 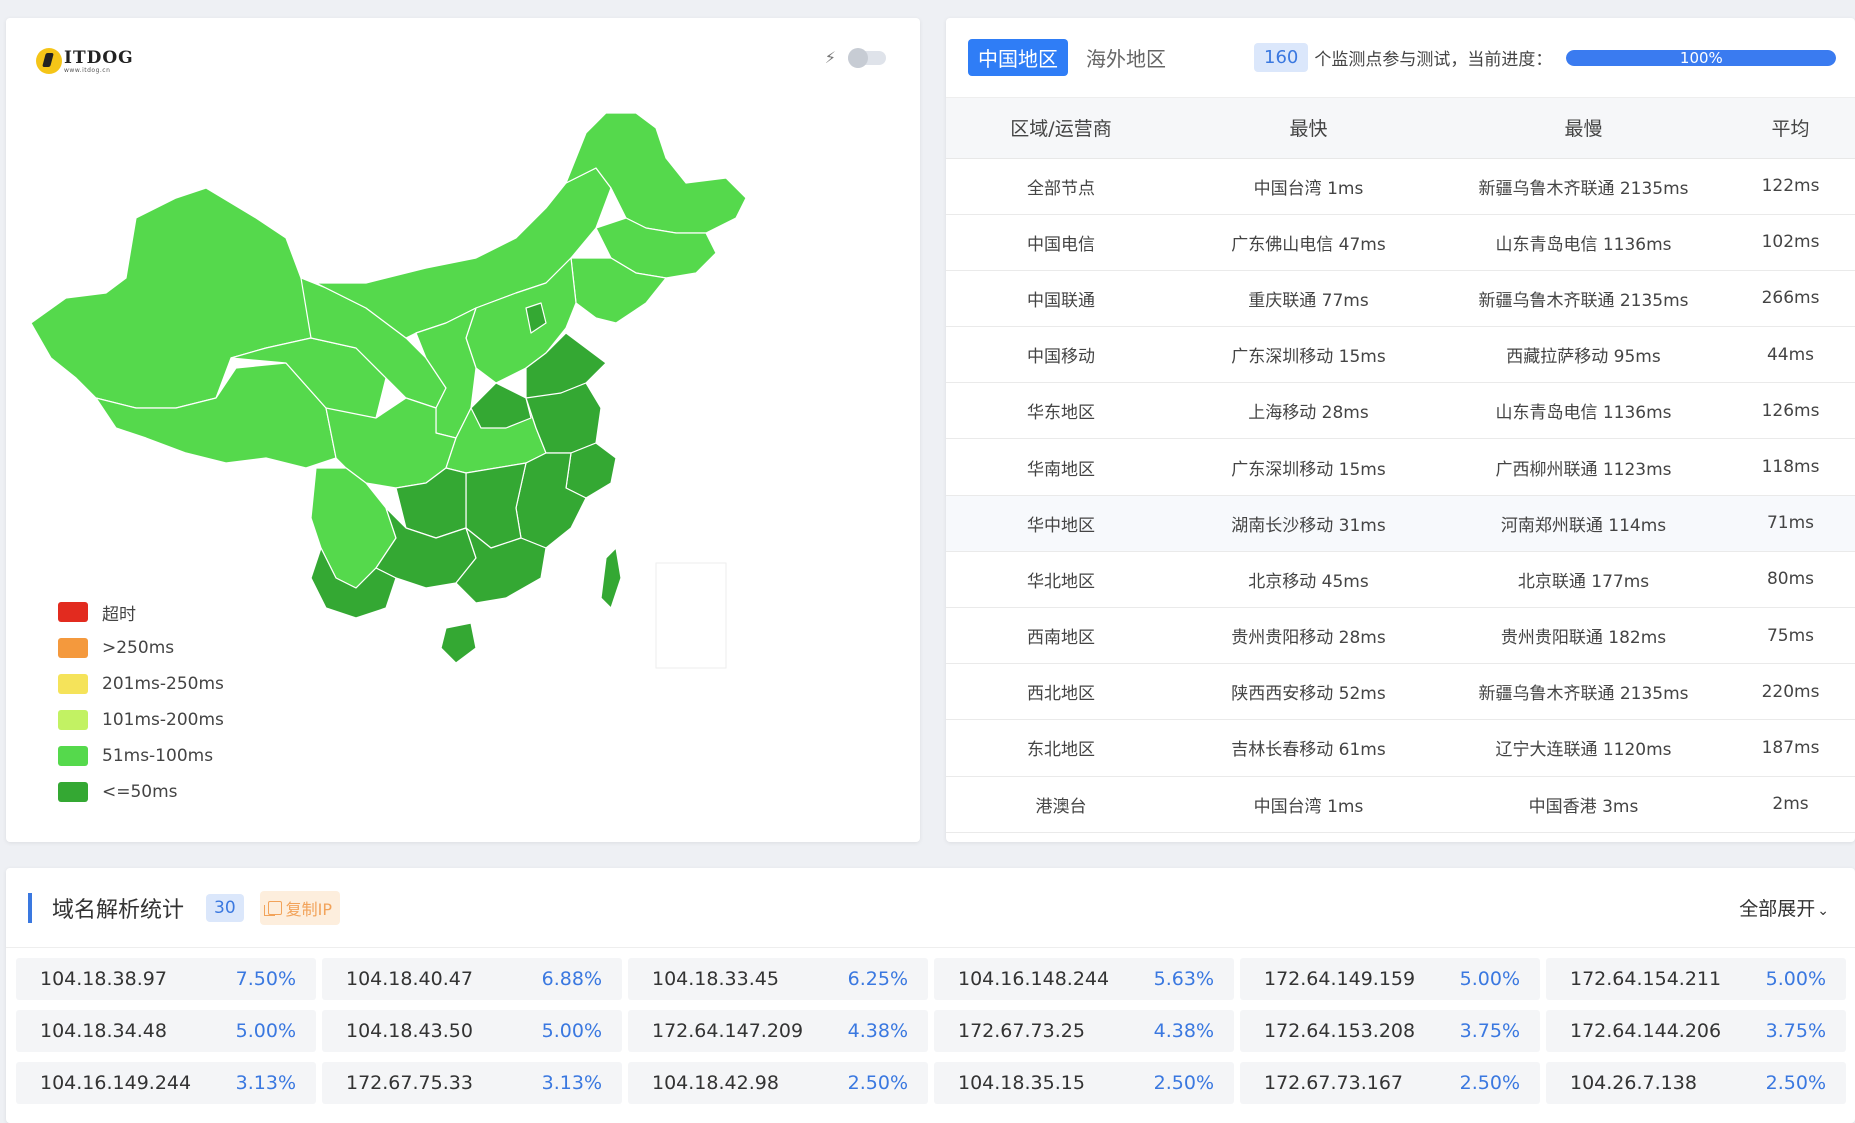 What do you see at coordinates (409, 1083) in the screenshot?
I see `dns-ip-address: 172.67.75.33` at bounding box center [409, 1083].